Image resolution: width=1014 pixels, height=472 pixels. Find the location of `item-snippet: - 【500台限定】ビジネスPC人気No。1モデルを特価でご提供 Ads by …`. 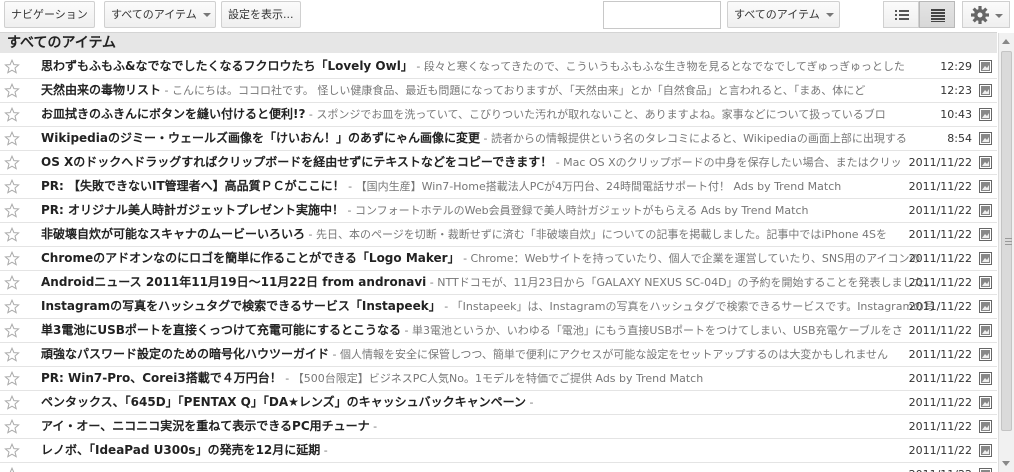

item-snippet: - 【500台限定】ビジネスPC人気No。1モデルを特価でご提供 Ads by … is located at coordinates (492, 378).